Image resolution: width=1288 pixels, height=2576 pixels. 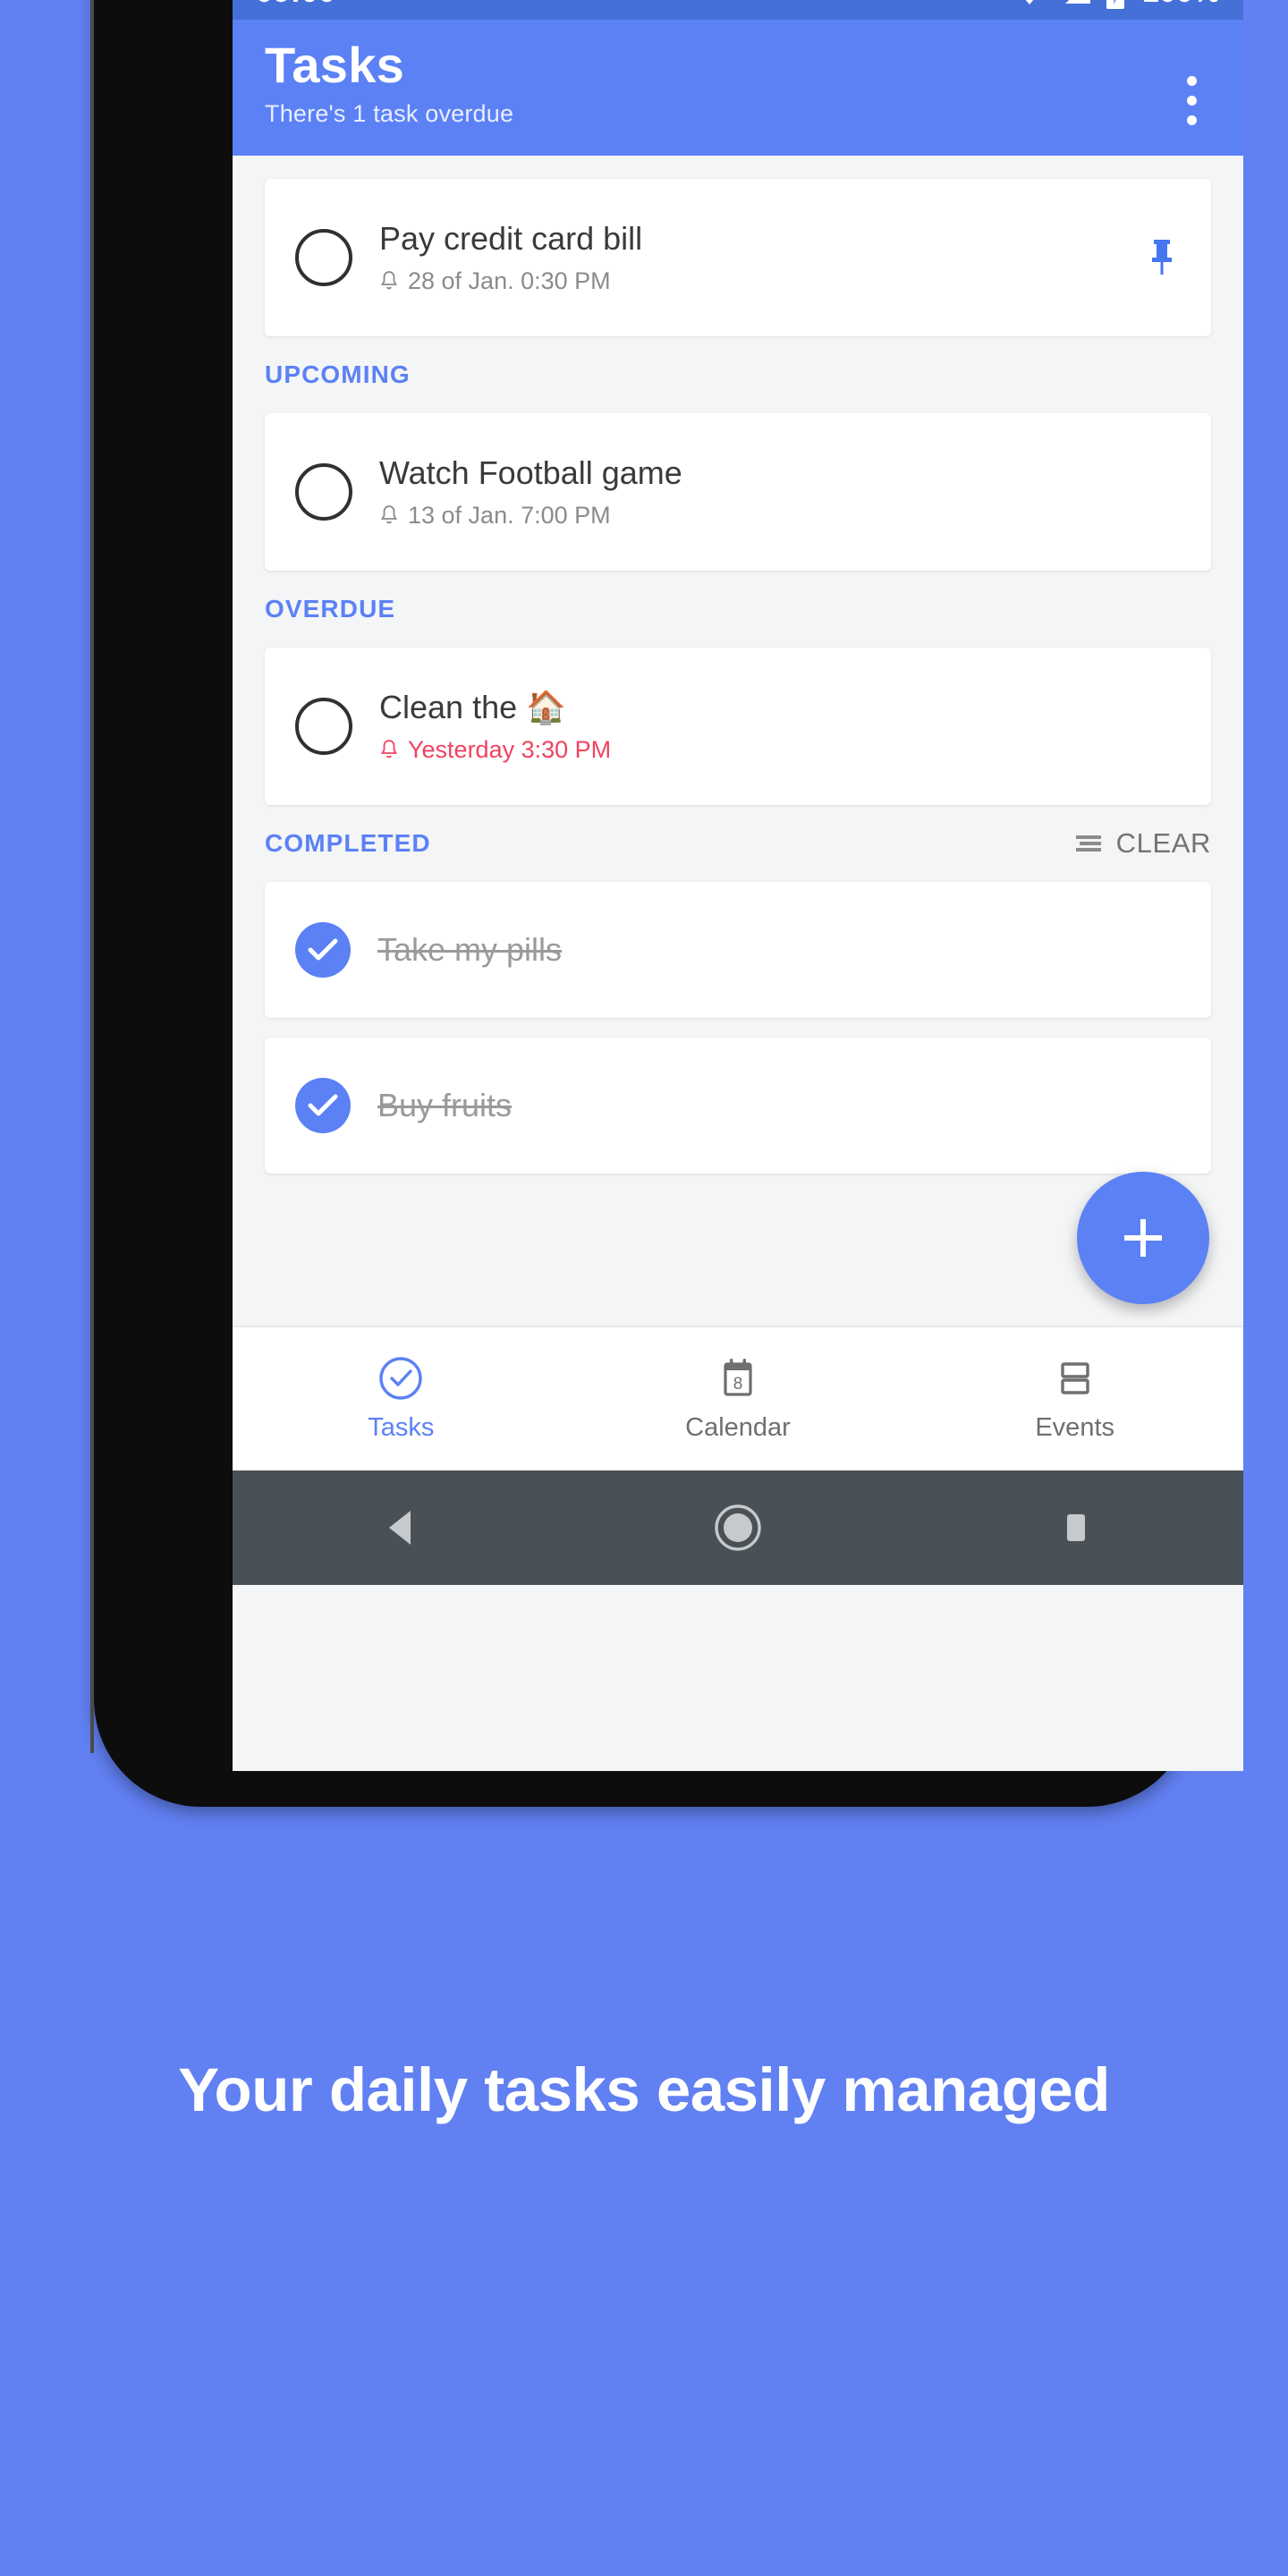 What do you see at coordinates (510, 257) in the screenshot?
I see `task-content: Pay credit card bill 28 of Jan. 0:30 PM` at bounding box center [510, 257].